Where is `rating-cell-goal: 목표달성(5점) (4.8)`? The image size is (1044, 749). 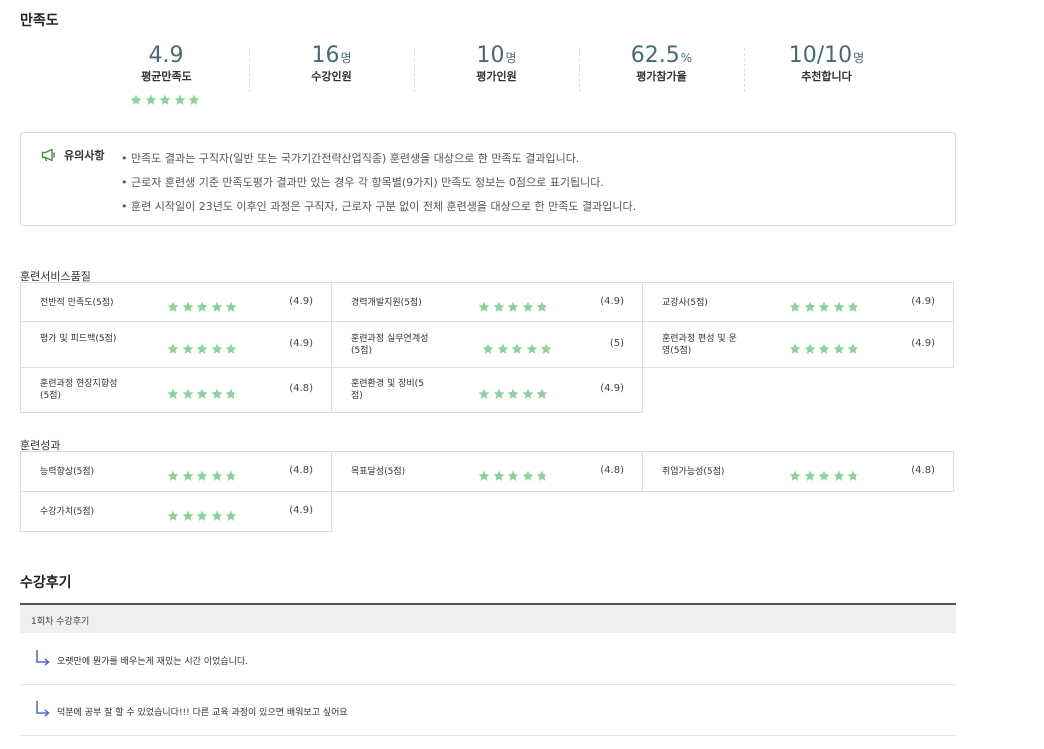
rating-cell-goal: 목표달성(5점) (4.8) is located at coordinates (487, 471).